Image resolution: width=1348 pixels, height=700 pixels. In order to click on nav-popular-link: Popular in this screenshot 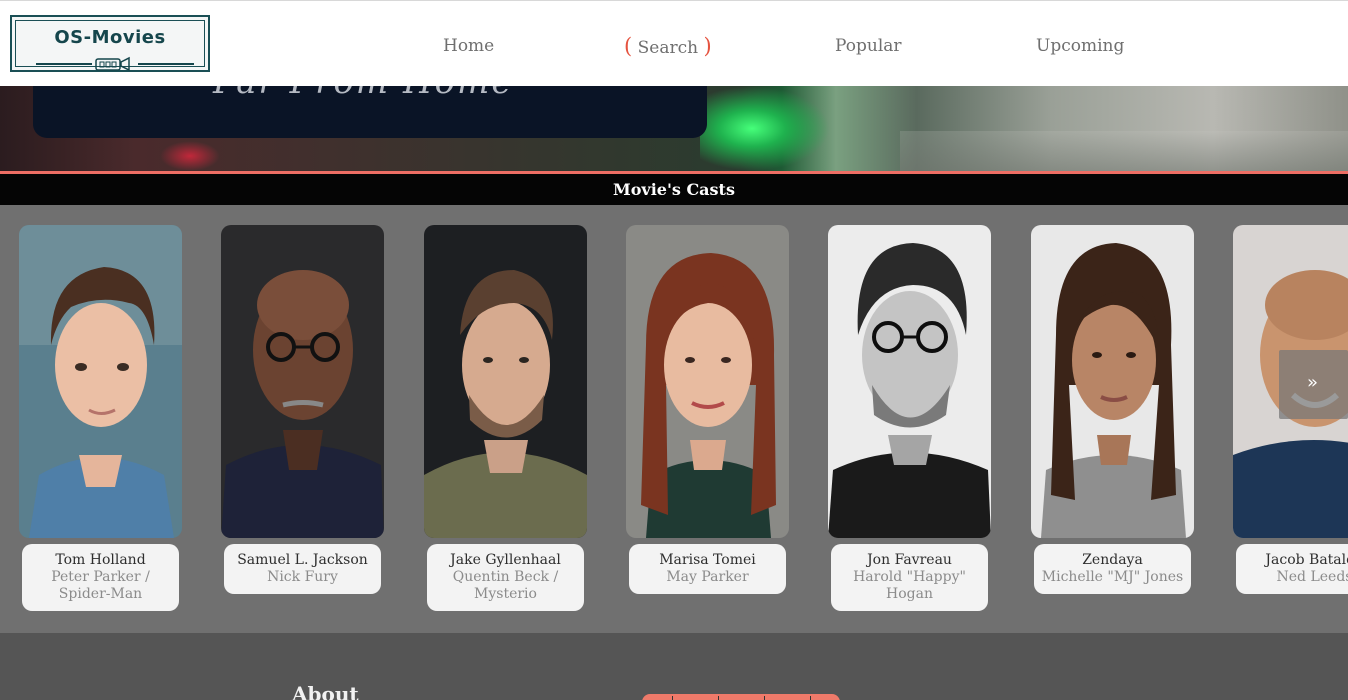, I will do `click(868, 46)`.